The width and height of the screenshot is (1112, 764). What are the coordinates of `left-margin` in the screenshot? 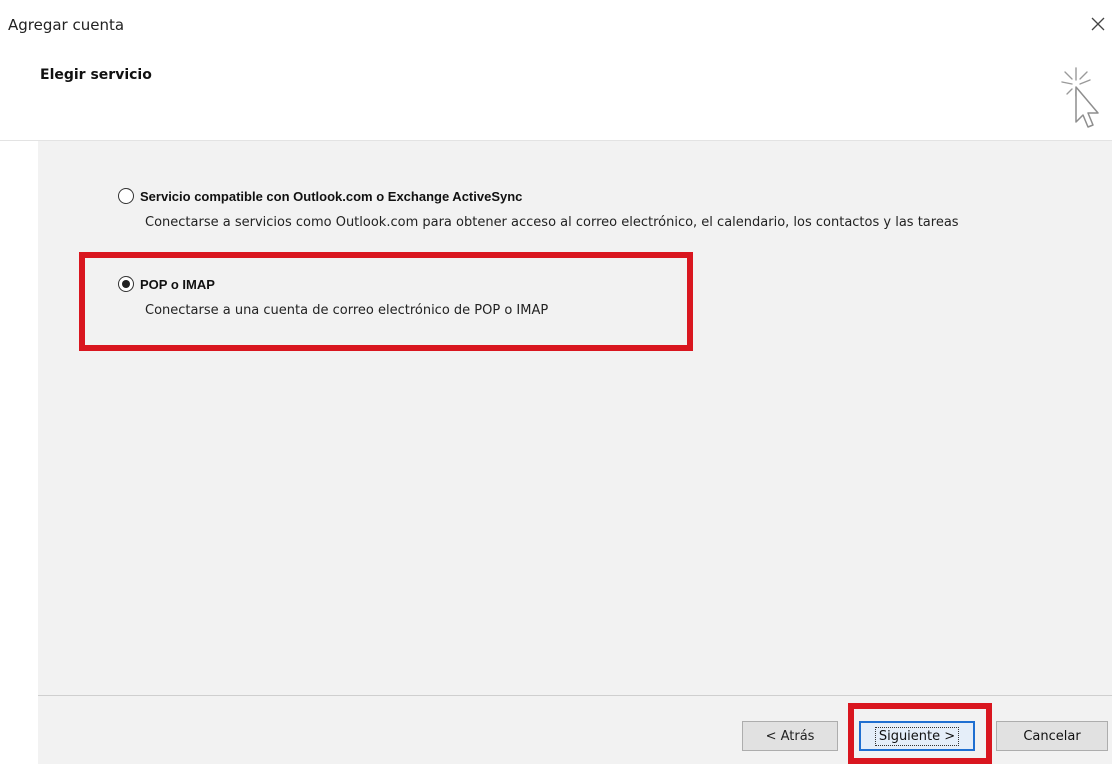 It's located at (19, 452).